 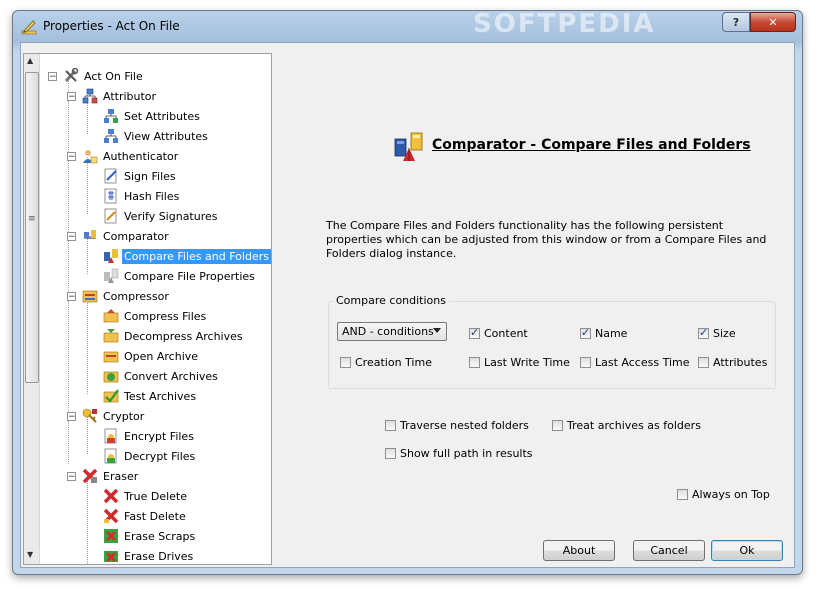 What do you see at coordinates (498, 333) in the screenshot?
I see `content-checkbox: Content` at bounding box center [498, 333].